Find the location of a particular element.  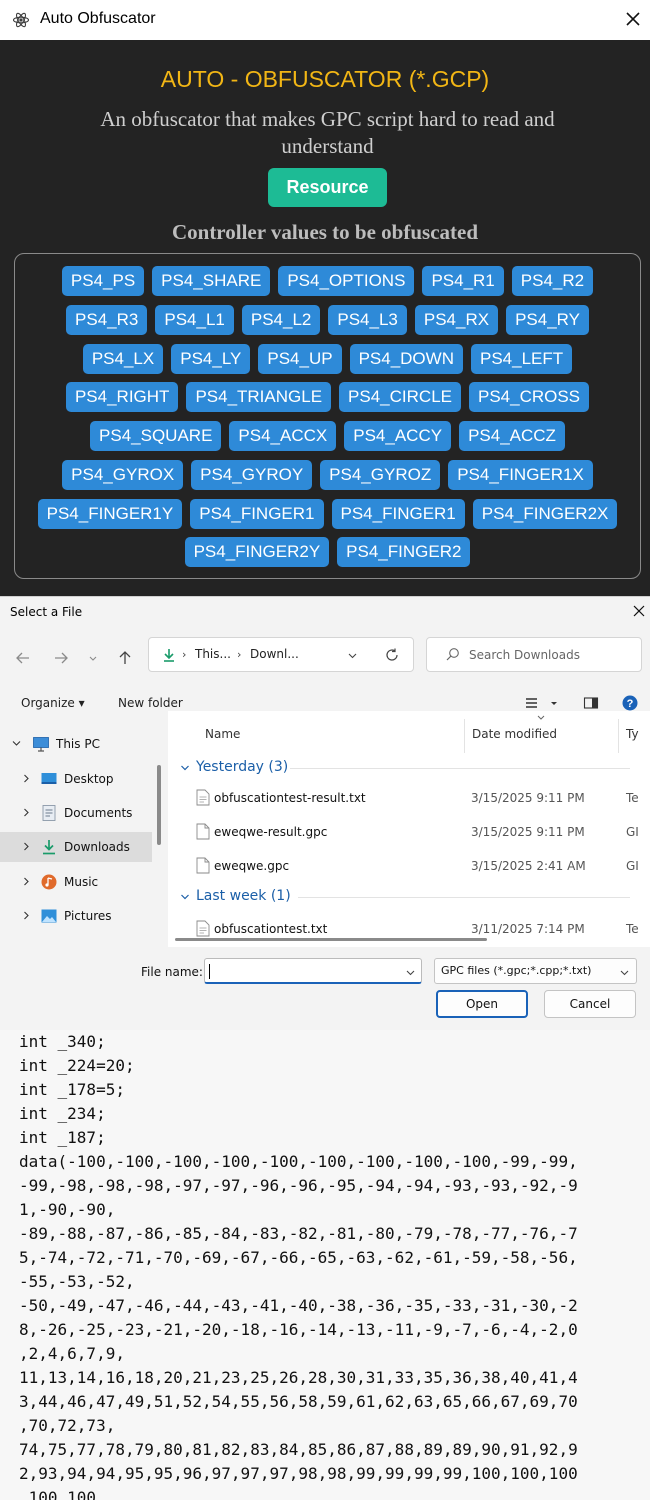

file-type-select: GPC files (*.gpc;*.cpp;*.txt) is located at coordinates (535, 971).